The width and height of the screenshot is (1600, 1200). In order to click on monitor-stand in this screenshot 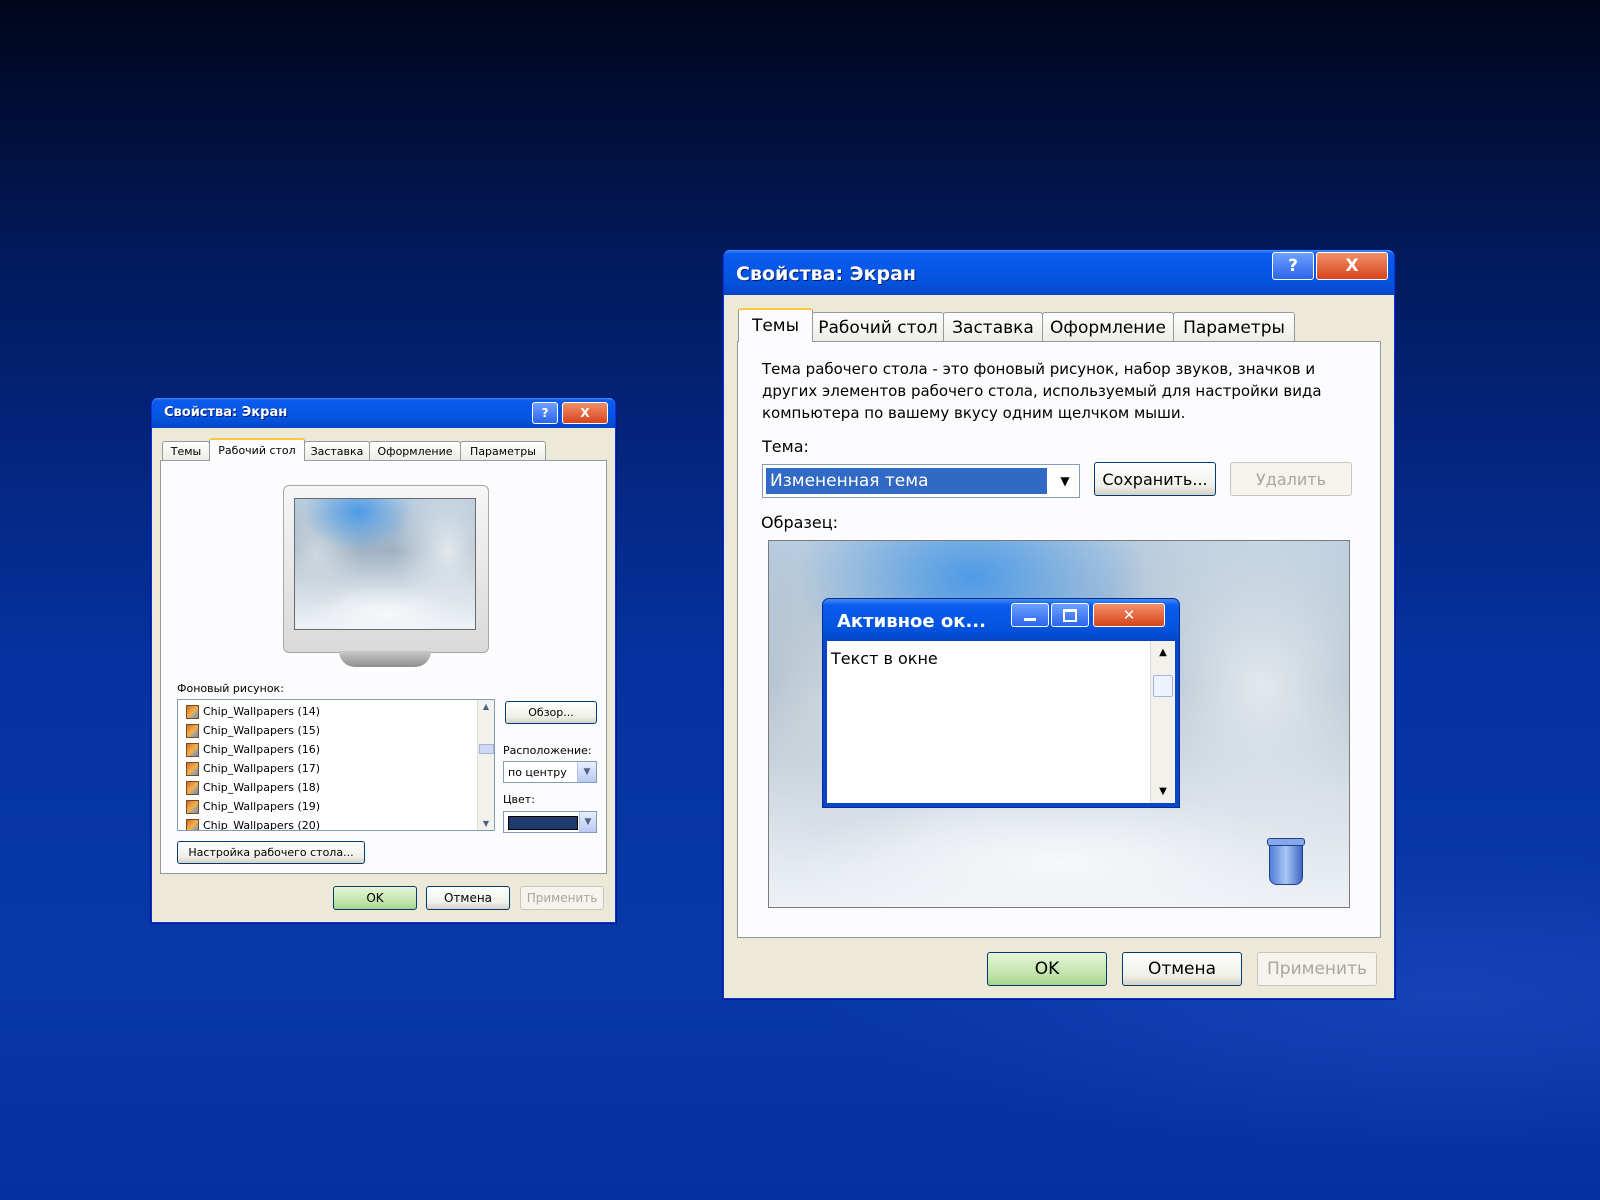, I will do `click(385, 659)`.